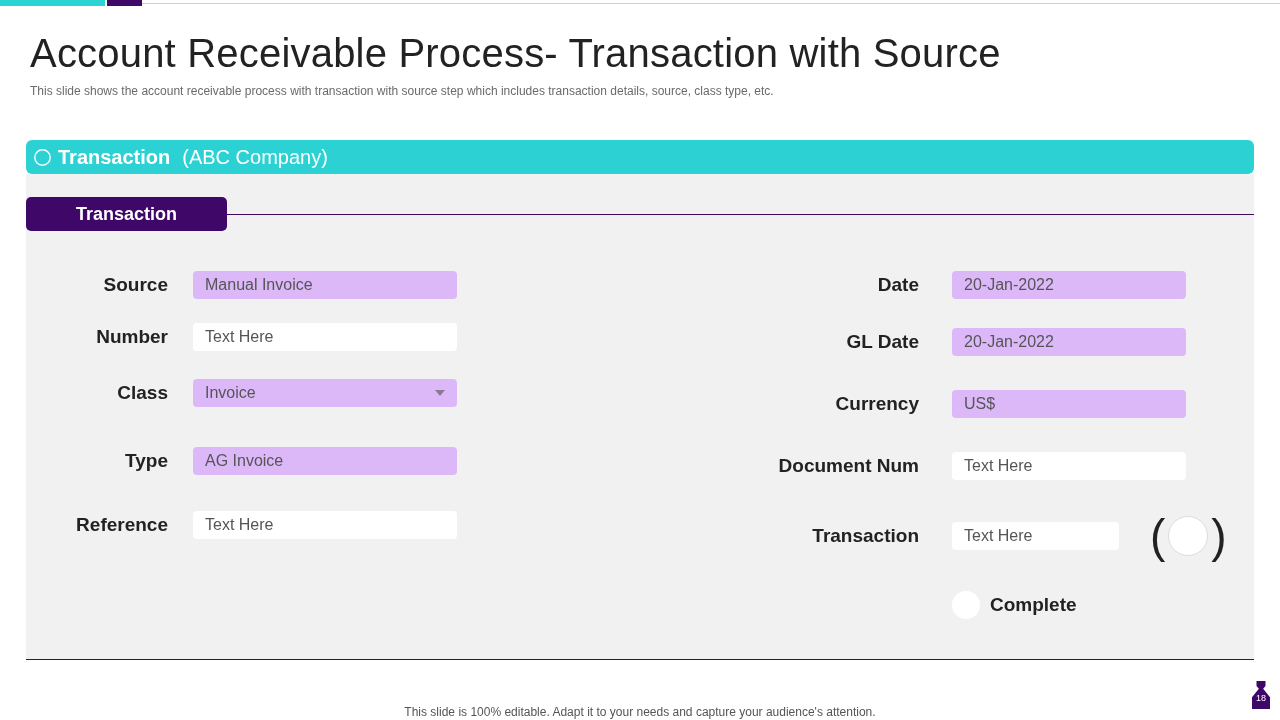  What do you see at coordinates (848, 465) in the screenshot?
I see `field-label: Document Num` at bounding box center [848, 465].